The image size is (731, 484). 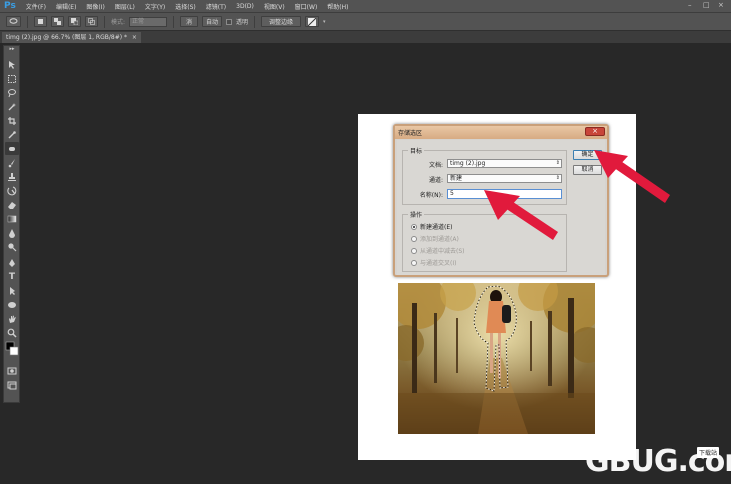 What do you see at coordinates (521, 215) in the screenshot?
I see `red-arrow-to-name-icon` at bounding box center [521, 215].